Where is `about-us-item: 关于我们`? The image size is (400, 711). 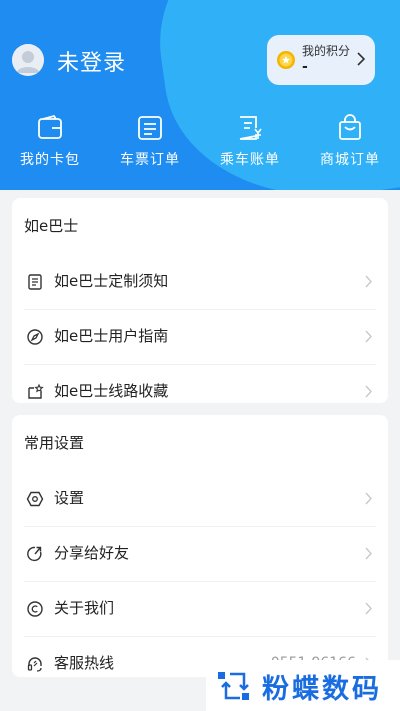
about-us-item: 关于我们 is located at coordinates (200, 608).